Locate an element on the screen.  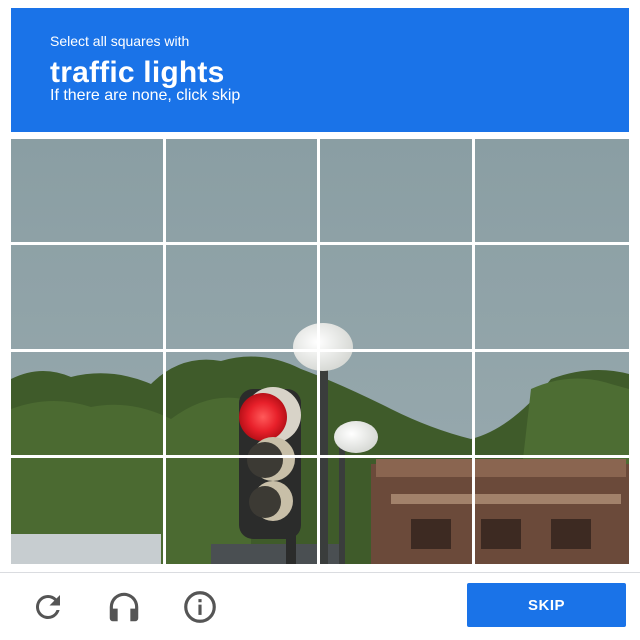
info-button is located at coordinates (200, 607).